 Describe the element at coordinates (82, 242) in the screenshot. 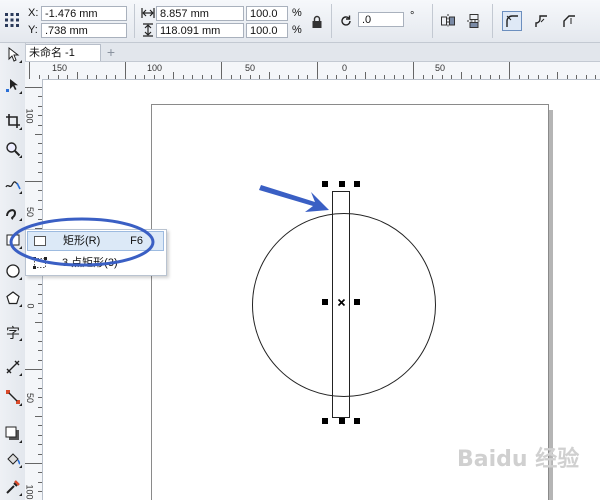

I see `highlight-ellipse` at that location.